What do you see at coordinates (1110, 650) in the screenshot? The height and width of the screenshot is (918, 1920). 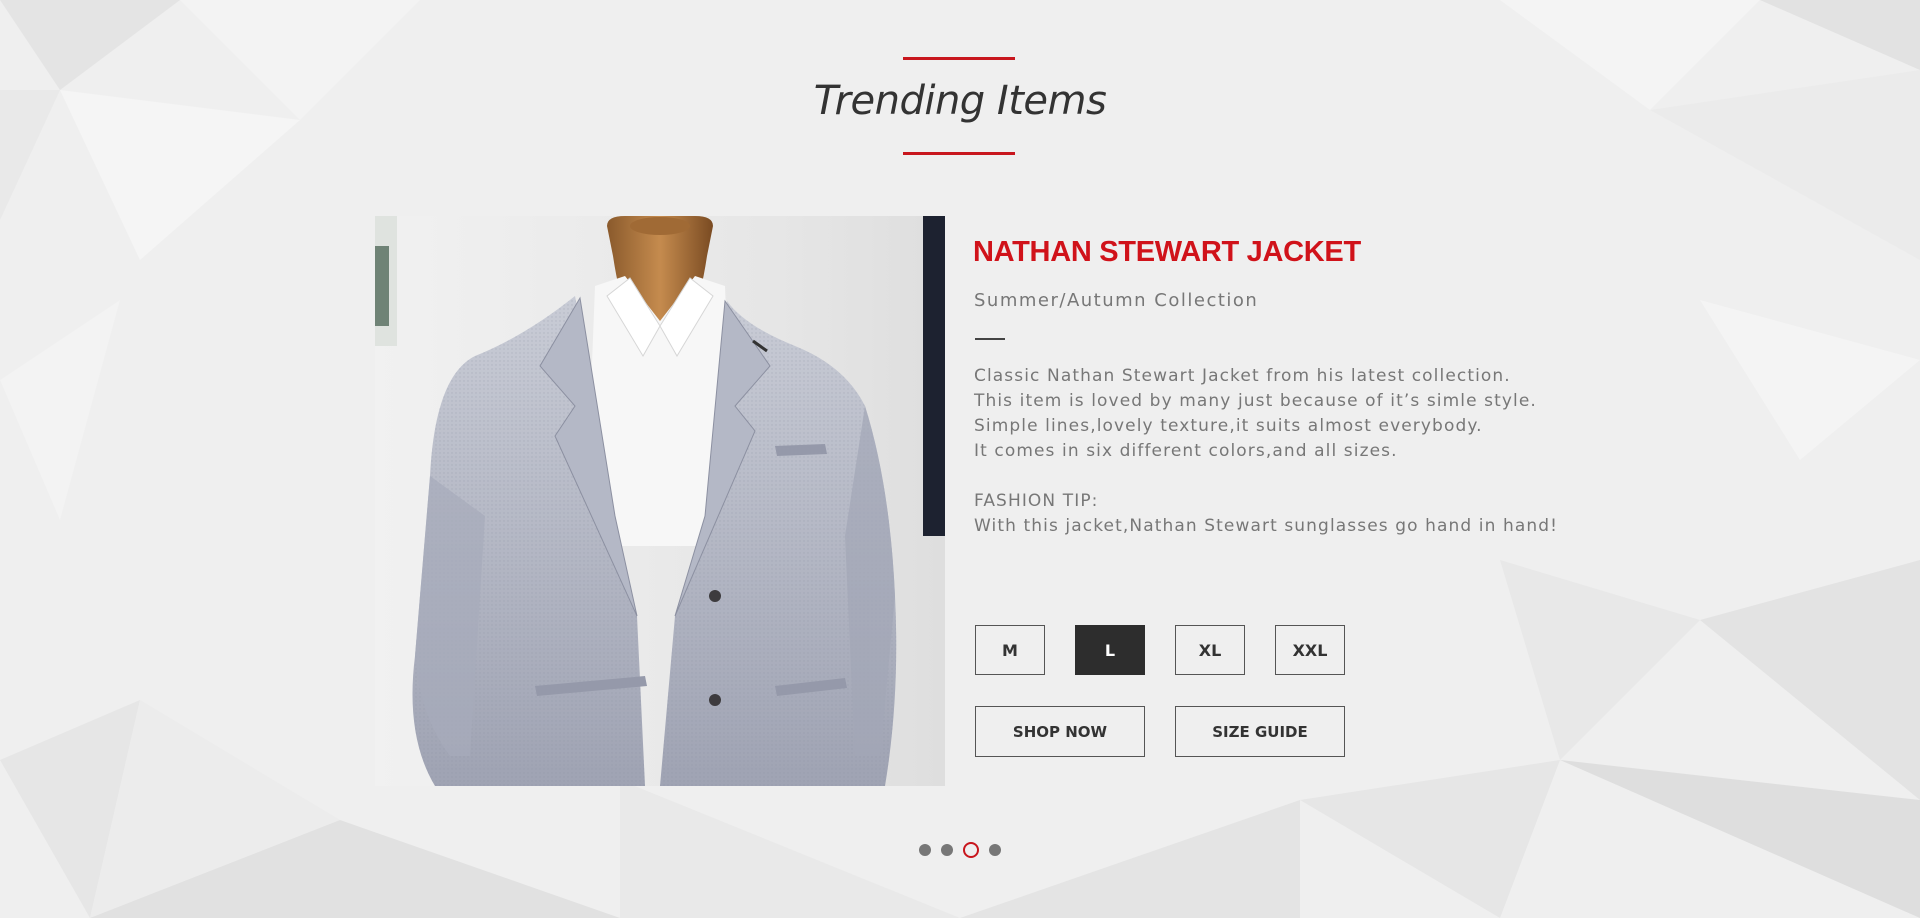 I see `size-option-l: L` at bounding box center [1110, 650].